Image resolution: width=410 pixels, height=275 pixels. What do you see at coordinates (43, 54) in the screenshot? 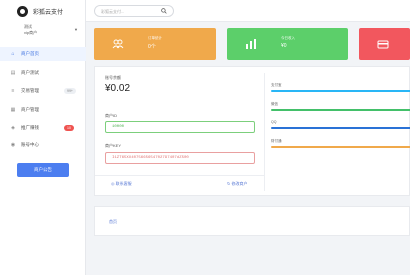
I see `sidebar-item-home: ⌂ 商户首页` at bounding box center [43, 54].